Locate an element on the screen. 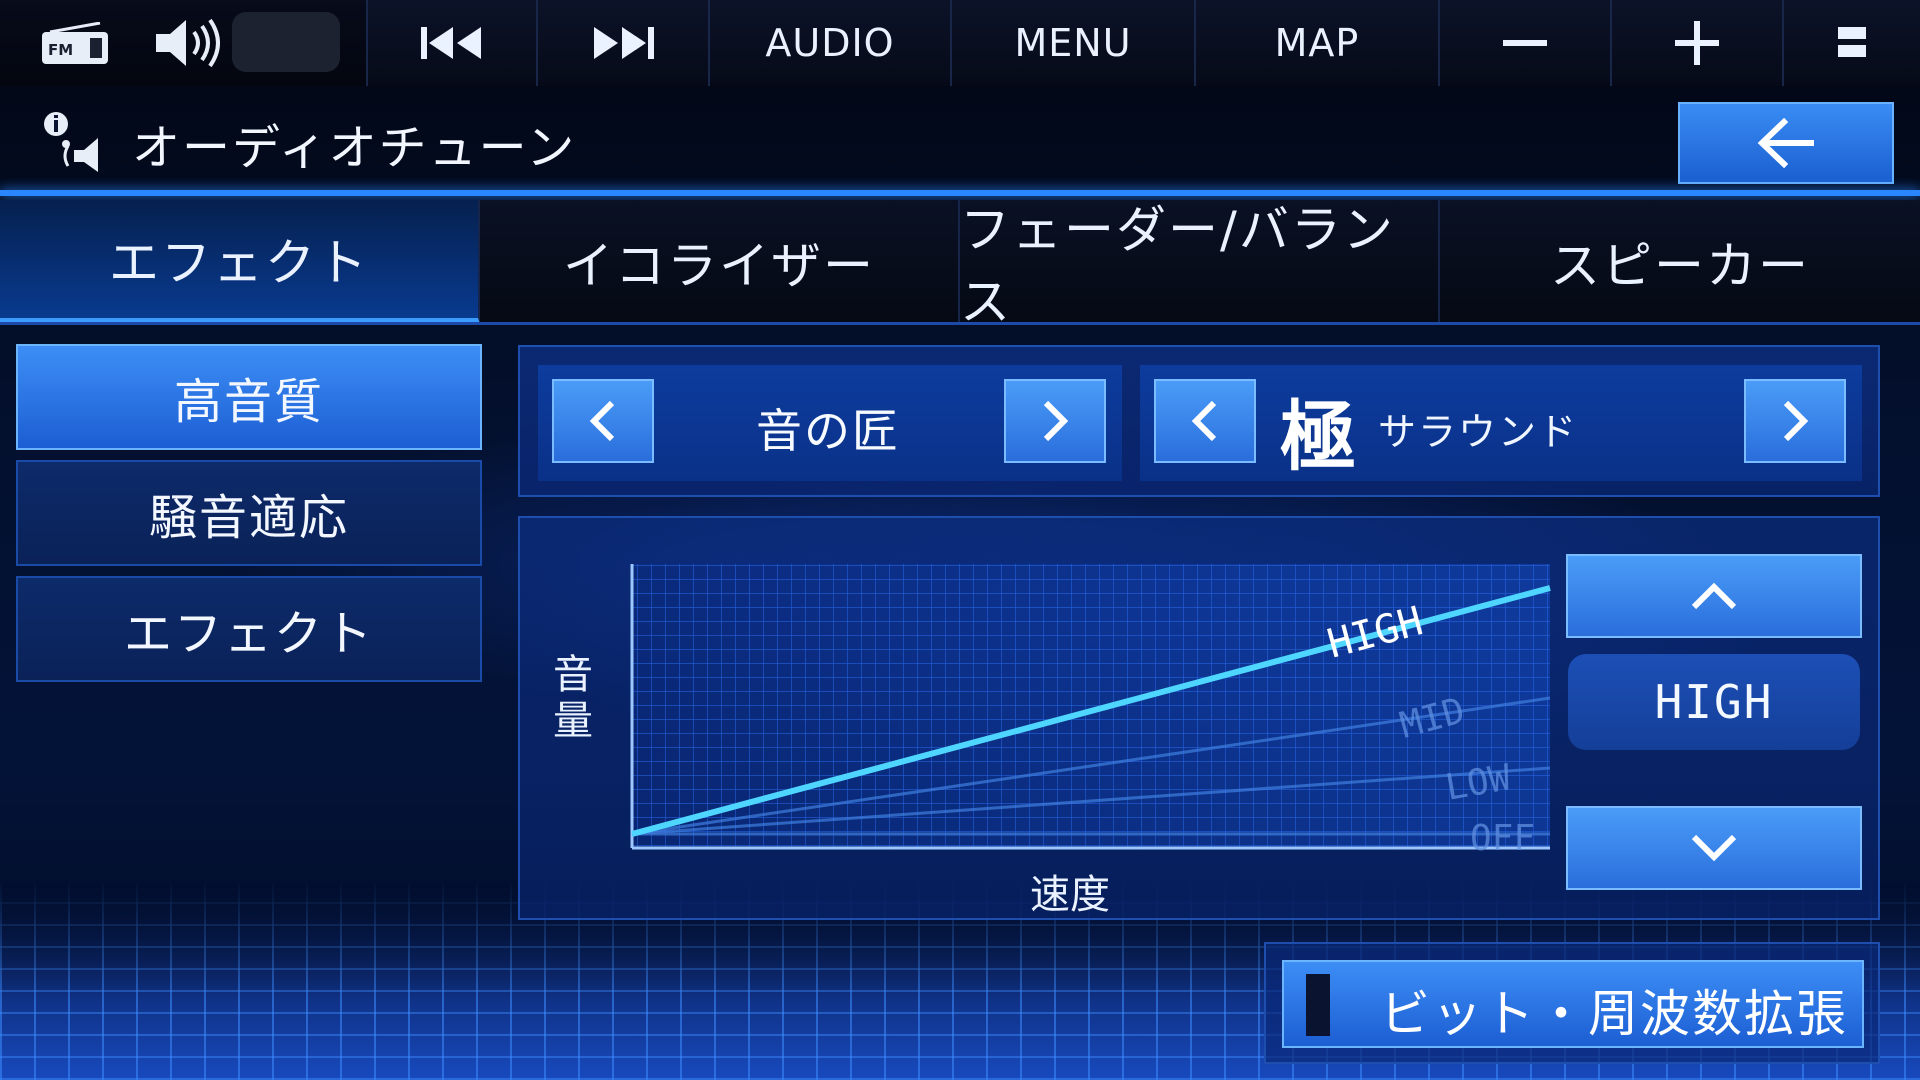 The height and width of the screenshot is (1080, 1920). surround-prev-button is located at coordinates (1205, 421).